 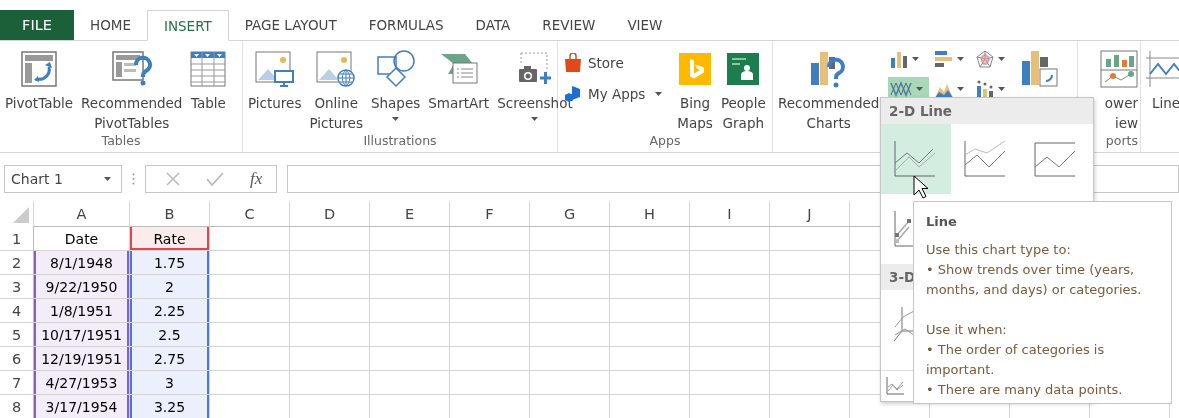 I want to click on ribbon-button: Recommended PivotTables, so click(x=132, y=89).